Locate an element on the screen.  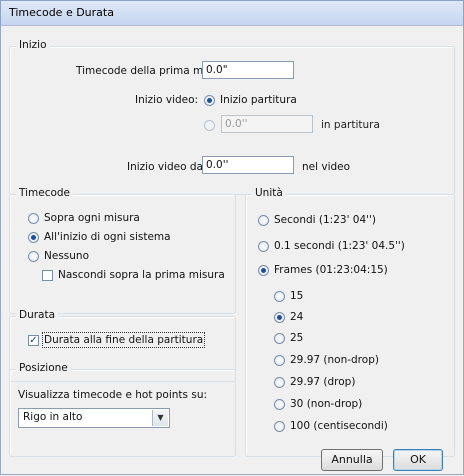
radio-sopra-ogni-misura is located at coordinates (33, 218).